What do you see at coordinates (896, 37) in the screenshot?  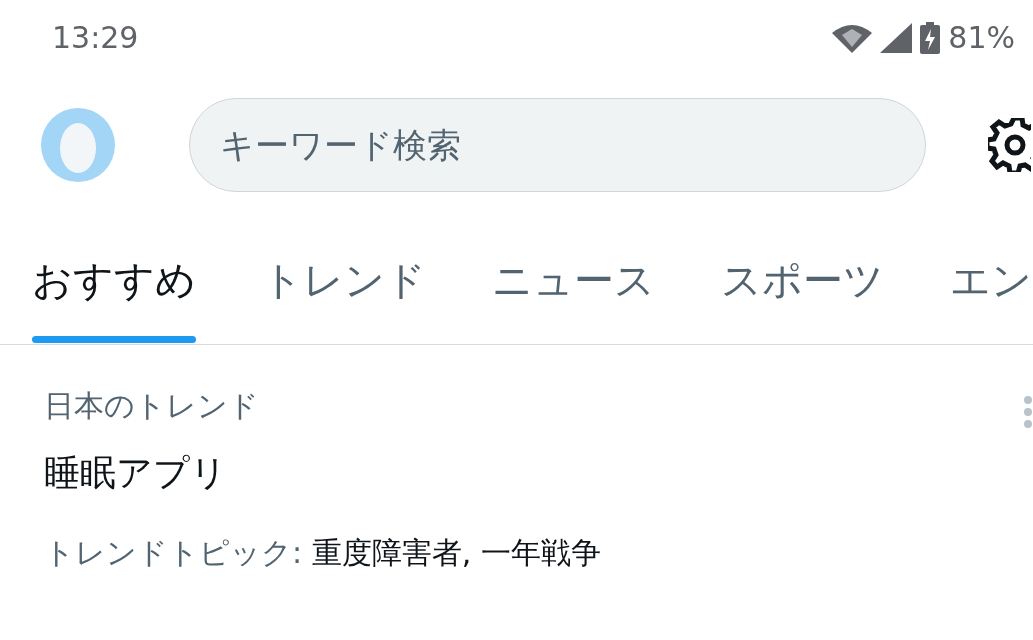 I see `signal-icon` at bounding box center [896, 37].